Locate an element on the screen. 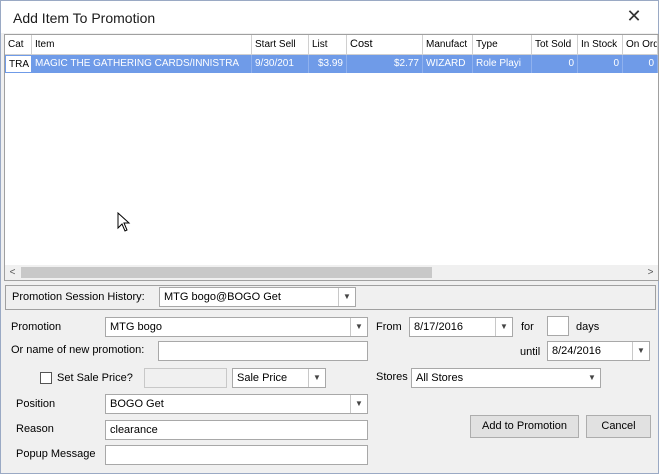 This screenshot has height=474, width=659. days-label: days is located at coordinates (588, 327).